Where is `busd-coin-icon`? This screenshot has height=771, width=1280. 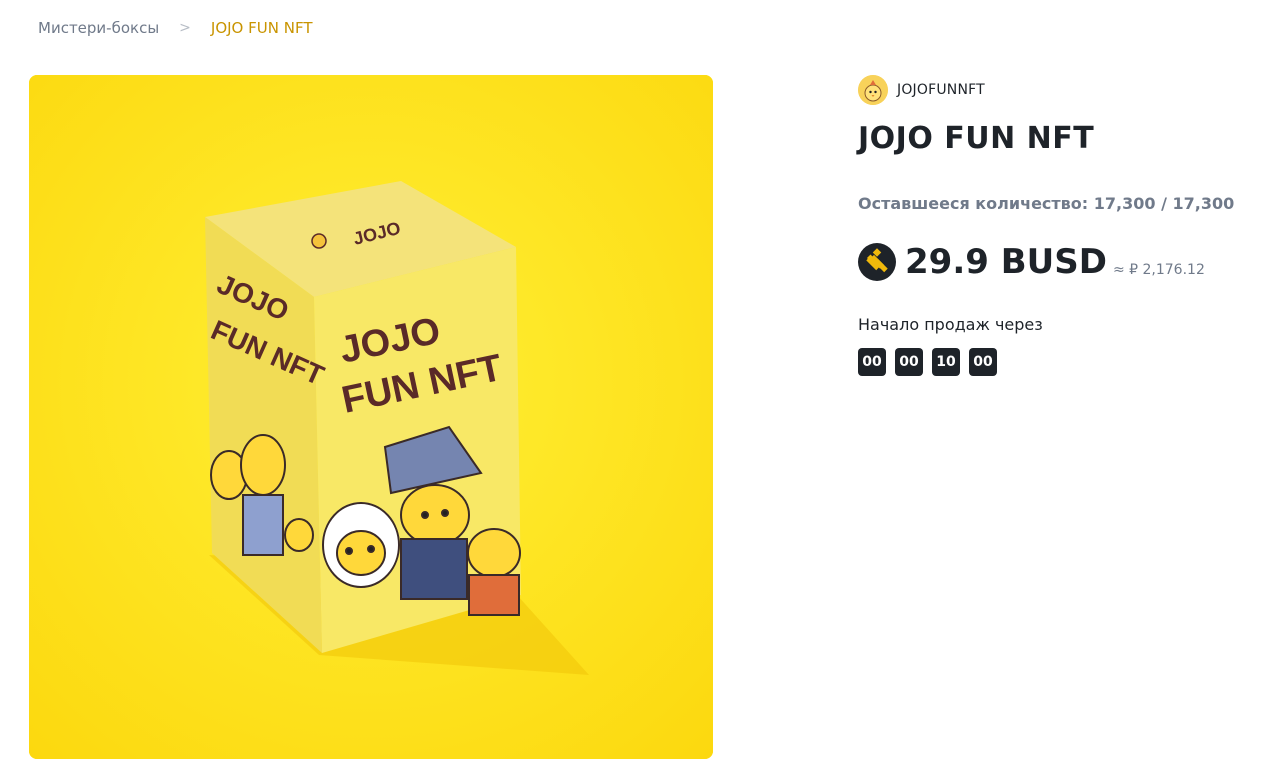 busd-coin-icon is located at coordinates (877, 262).